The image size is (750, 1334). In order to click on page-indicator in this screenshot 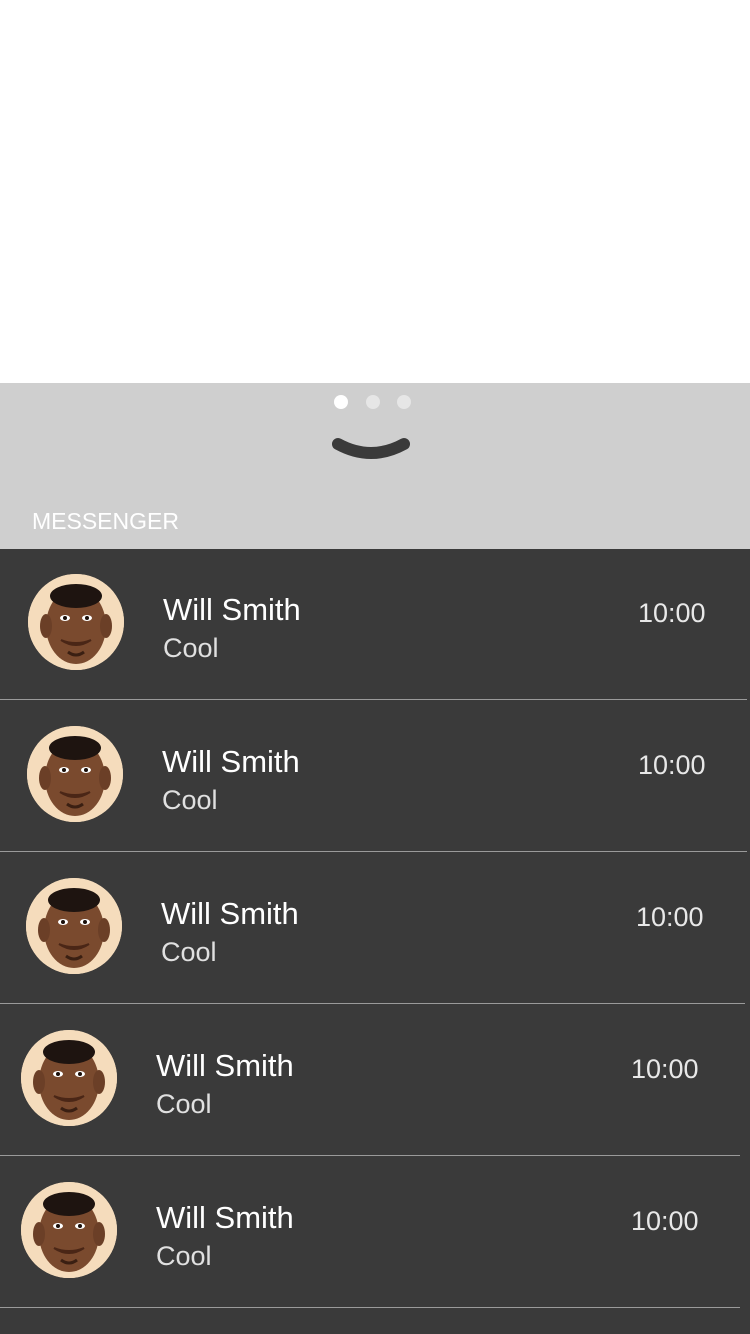, I will do `click(375, 402)`.